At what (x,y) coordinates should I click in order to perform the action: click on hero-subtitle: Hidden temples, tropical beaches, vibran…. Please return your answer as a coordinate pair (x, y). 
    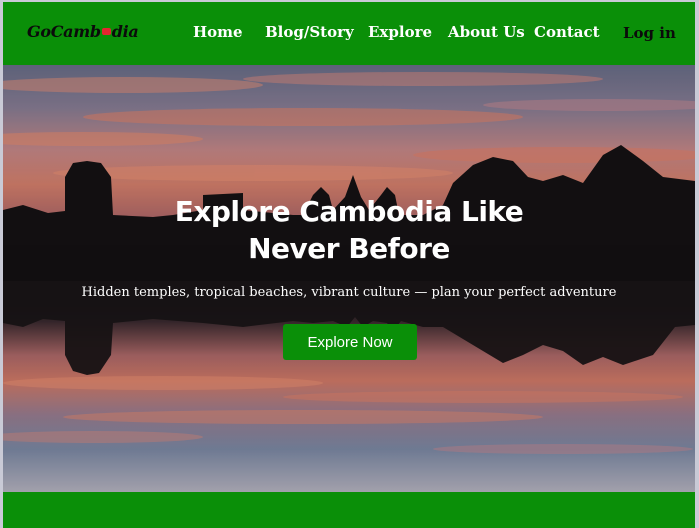
    Looking at the image, I should click on (349, 292).